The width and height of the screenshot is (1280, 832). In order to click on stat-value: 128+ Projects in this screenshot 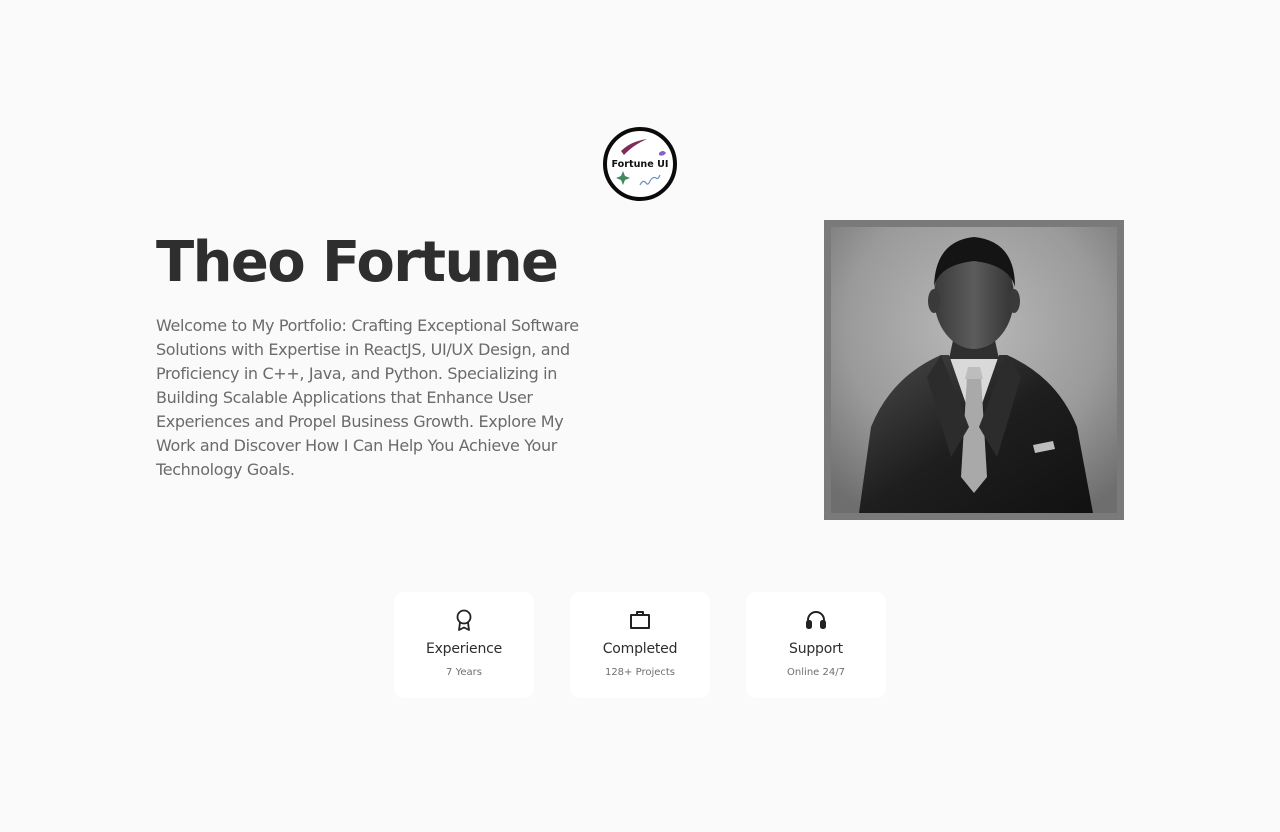, I will do `click(640, 672)`.